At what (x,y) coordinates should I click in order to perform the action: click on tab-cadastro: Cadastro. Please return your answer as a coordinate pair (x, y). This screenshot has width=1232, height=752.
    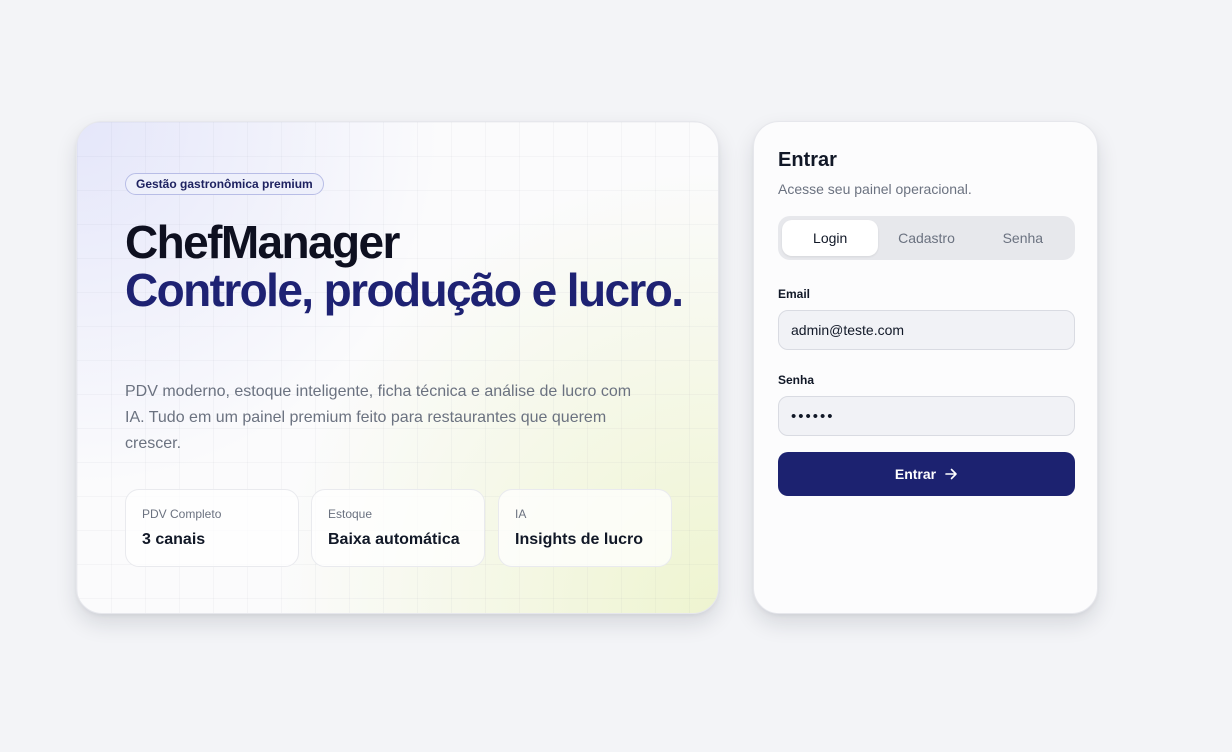
    Looking at the image, I should click on (926, 238).